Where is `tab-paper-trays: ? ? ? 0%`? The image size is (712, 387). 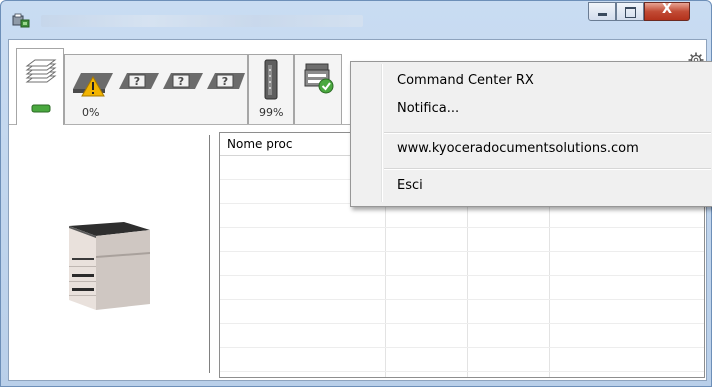 tab-paper-trays: ? ? ? 0% is located at coordinates (156, 89).